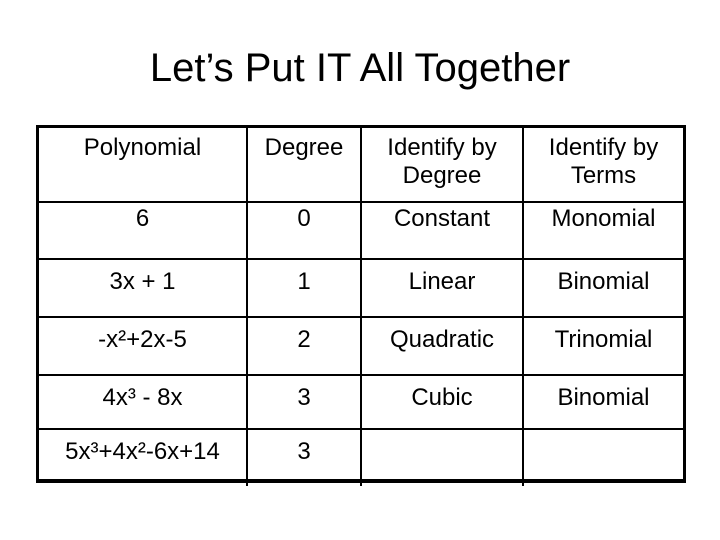  Describe the element at coordinates (143, 346) in the screenshot. I see `cell-polynomial: -x²+2x-5` at that location.